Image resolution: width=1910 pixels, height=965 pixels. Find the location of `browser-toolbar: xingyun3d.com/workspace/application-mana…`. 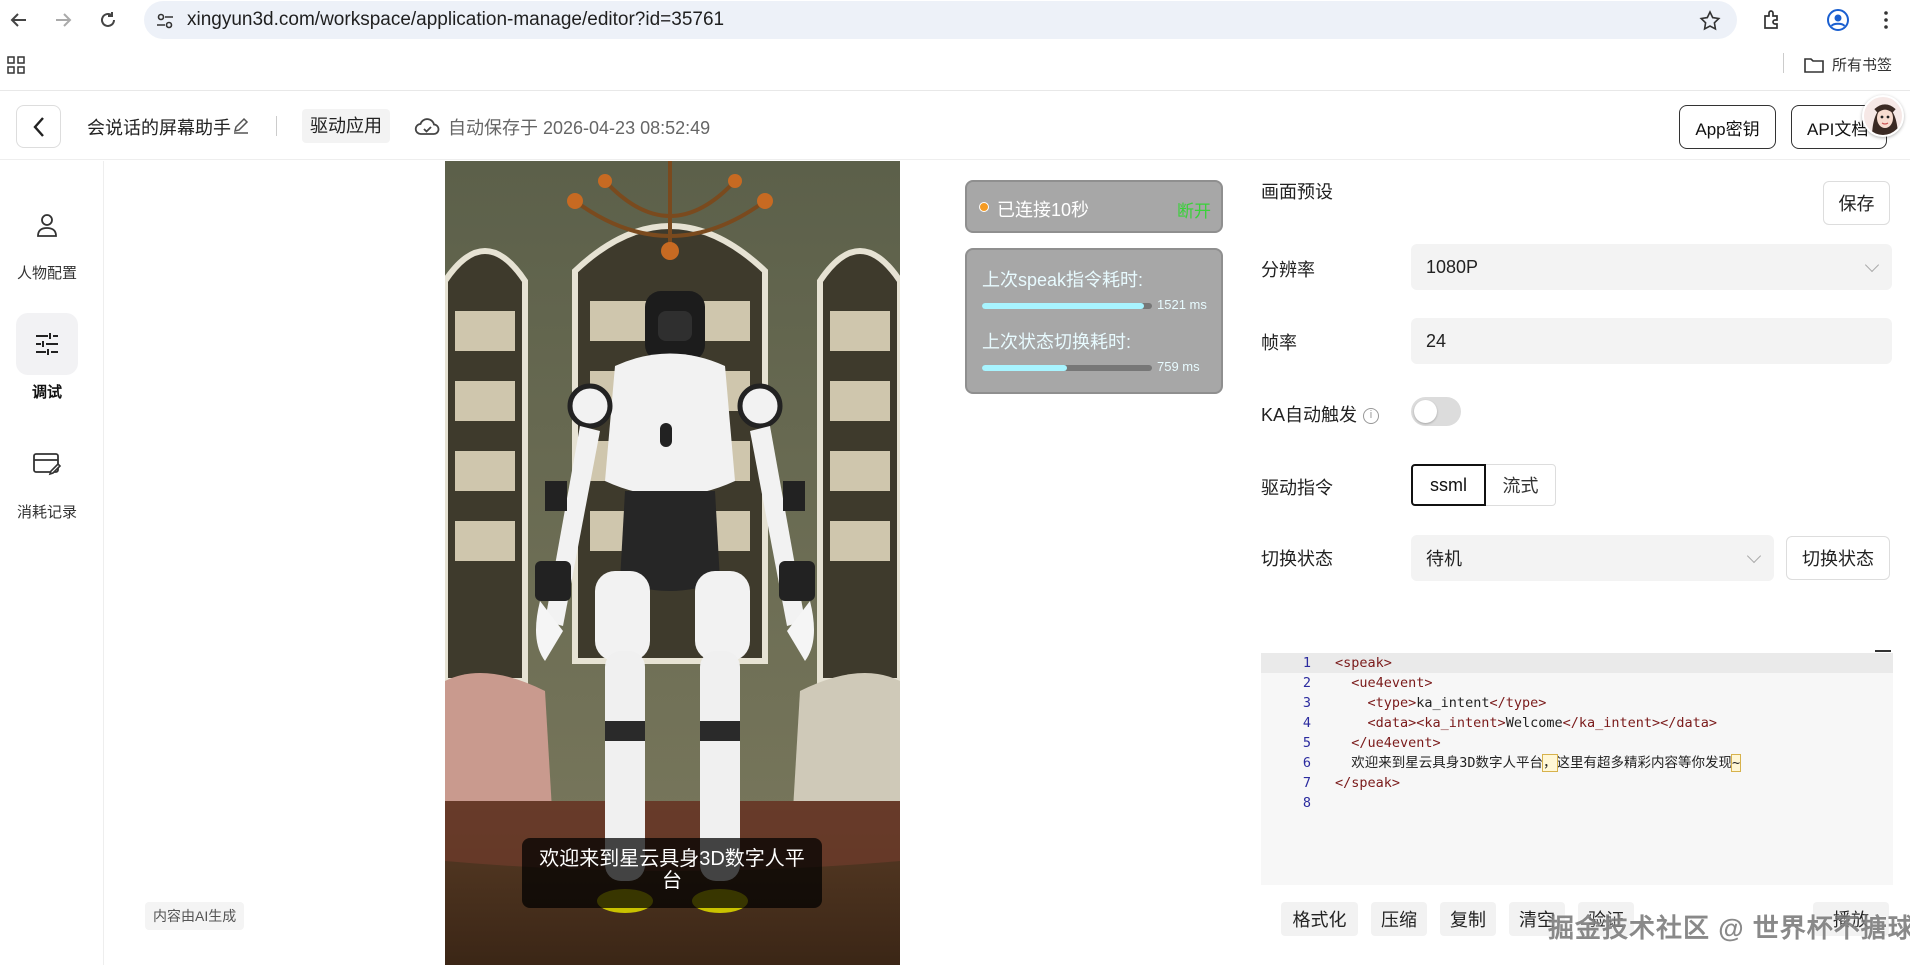

browser-toolbar: xingyun3d.com/workspace/application-mana… is located at coordinates (955, 20).